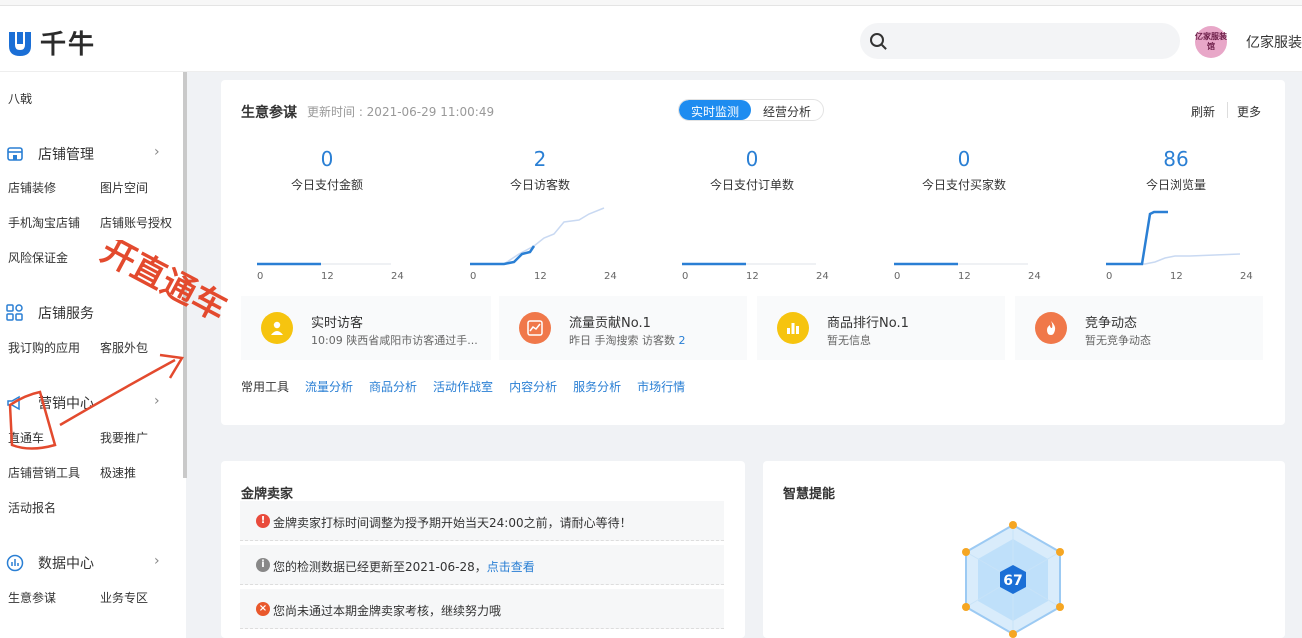 This screenshot has height=638, width=1302. What do you see at coordinates (68, 45) in the screenshot?
I see `app-name: 千牛` at bounding box center [68, 45].